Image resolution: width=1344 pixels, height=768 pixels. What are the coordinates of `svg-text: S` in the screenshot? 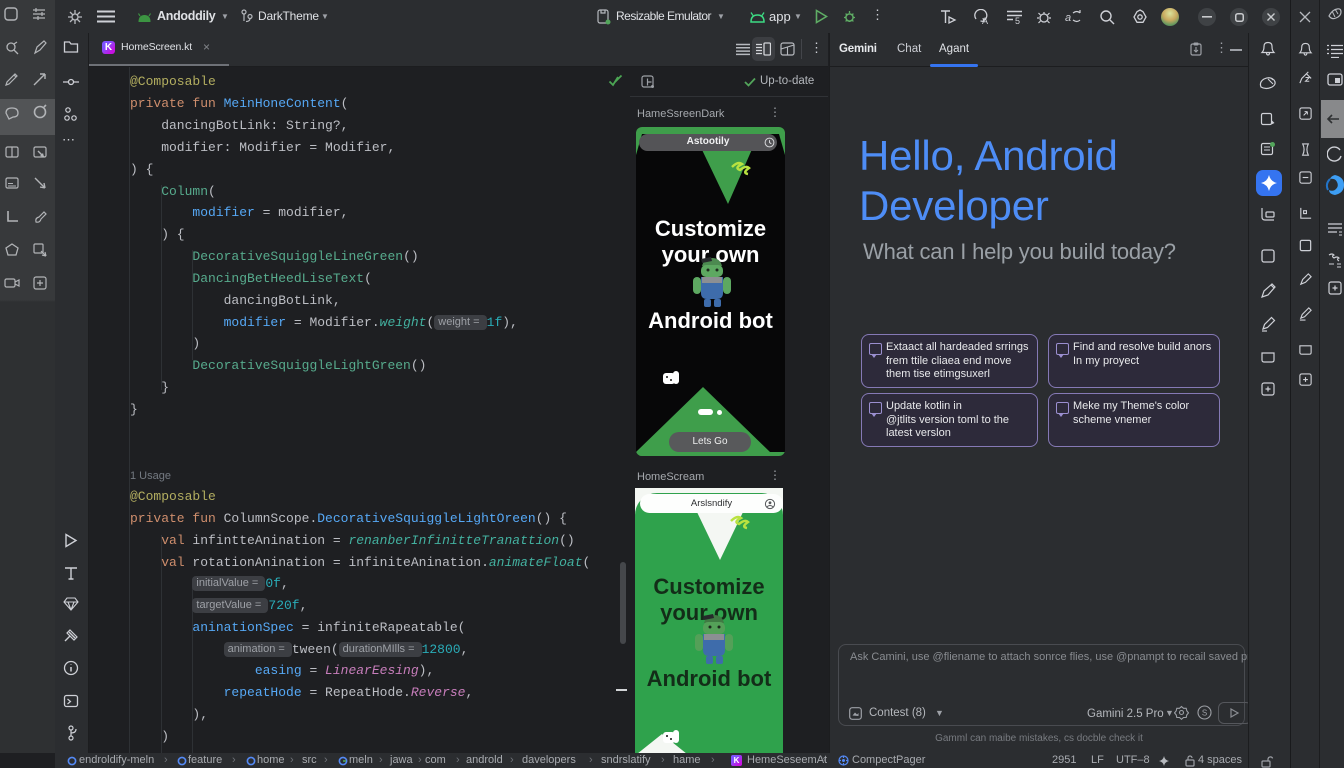 It's located at (1204, 713).